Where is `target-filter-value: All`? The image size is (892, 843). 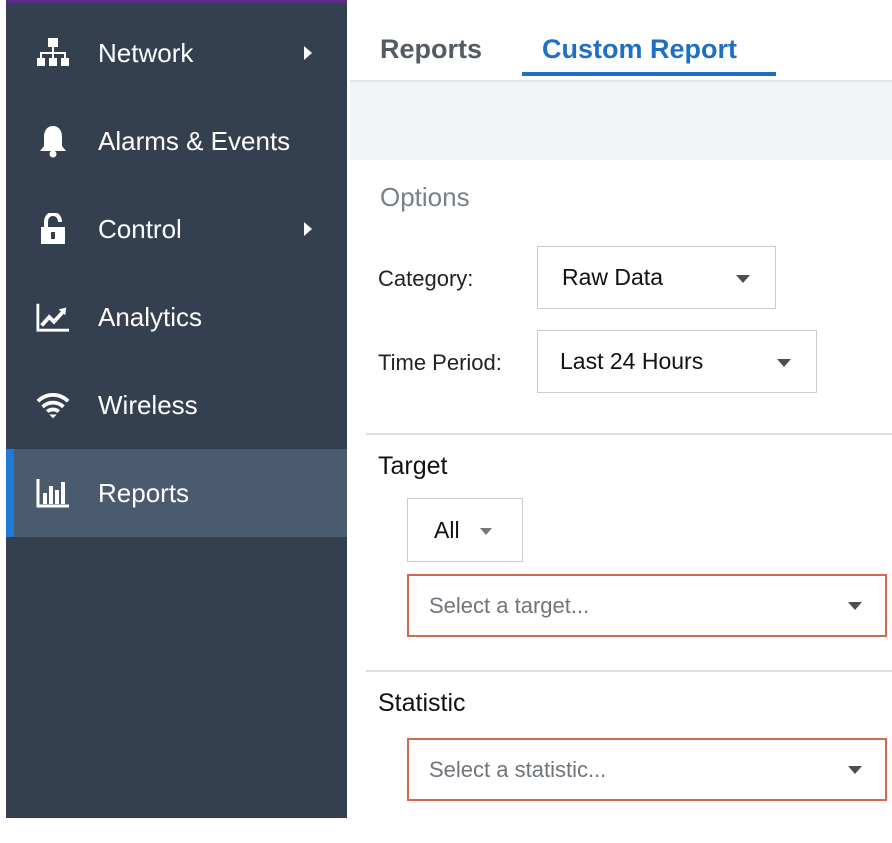
target-filter-value: All is located at coordinates (447, 529).